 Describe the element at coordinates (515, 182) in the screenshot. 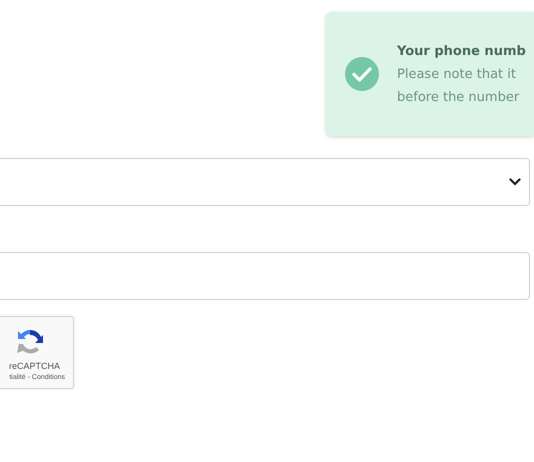

I see `chevron-down-icon` at that location.